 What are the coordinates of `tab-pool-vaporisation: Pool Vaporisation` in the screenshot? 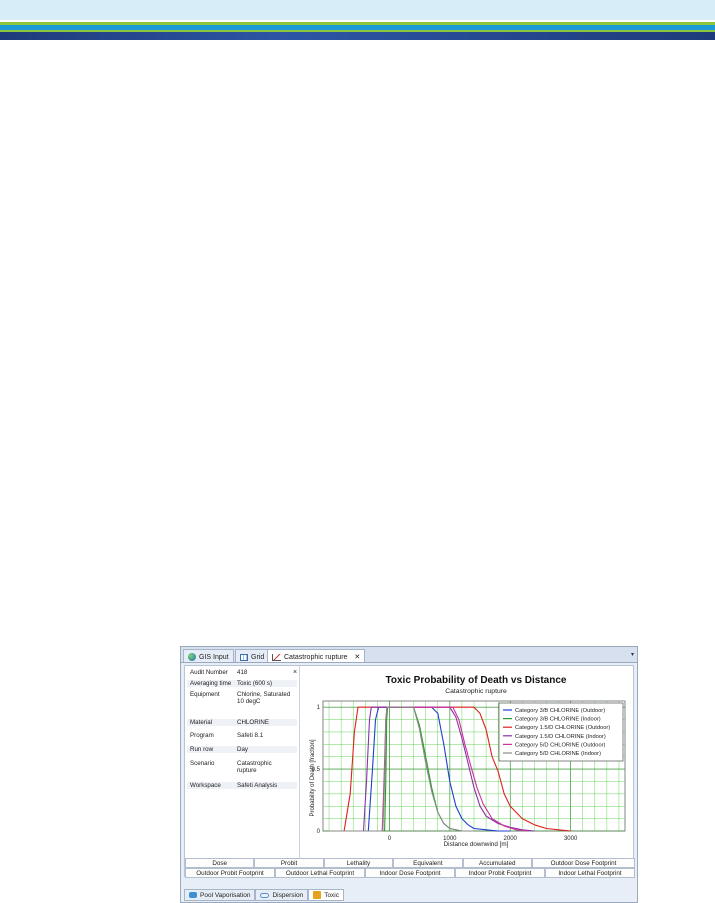 It's located at (220, 895).